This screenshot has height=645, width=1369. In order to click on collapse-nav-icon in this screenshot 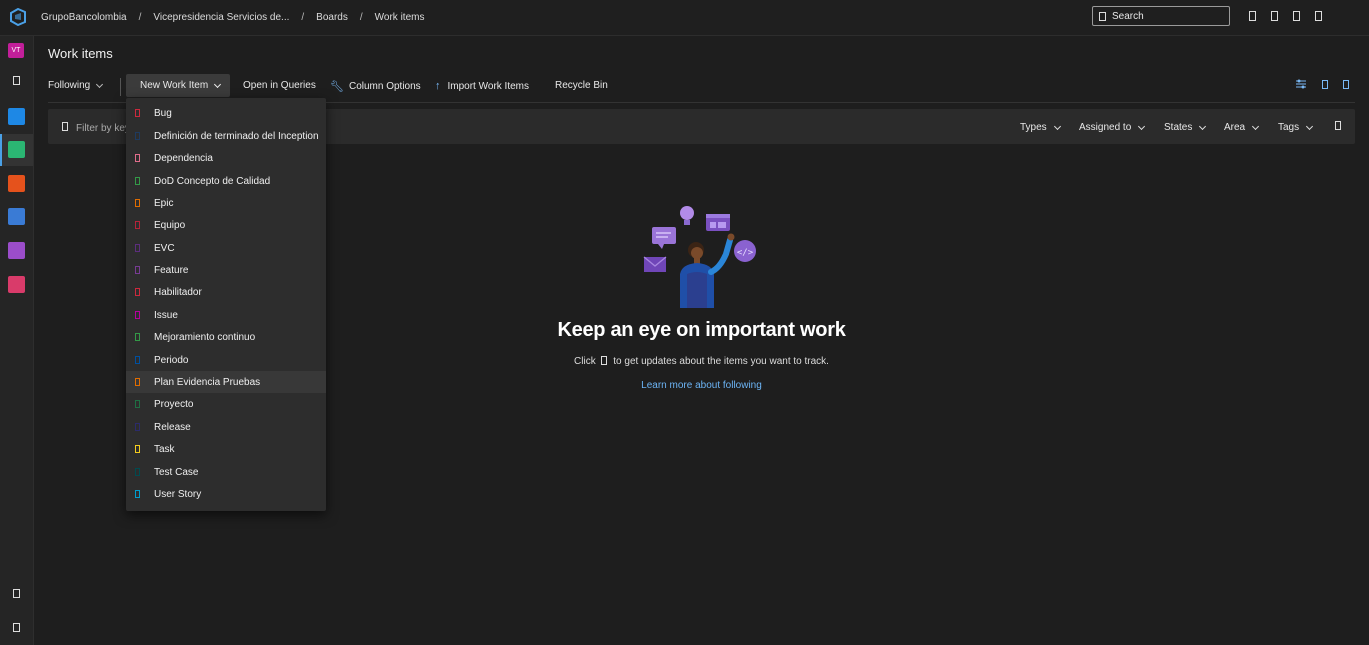, I will do `click(16, 627)`.